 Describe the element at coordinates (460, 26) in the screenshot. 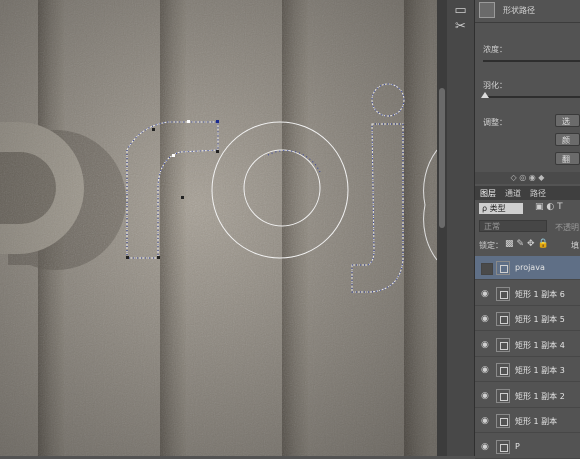

I see `tools-icon: ✂` at that location.